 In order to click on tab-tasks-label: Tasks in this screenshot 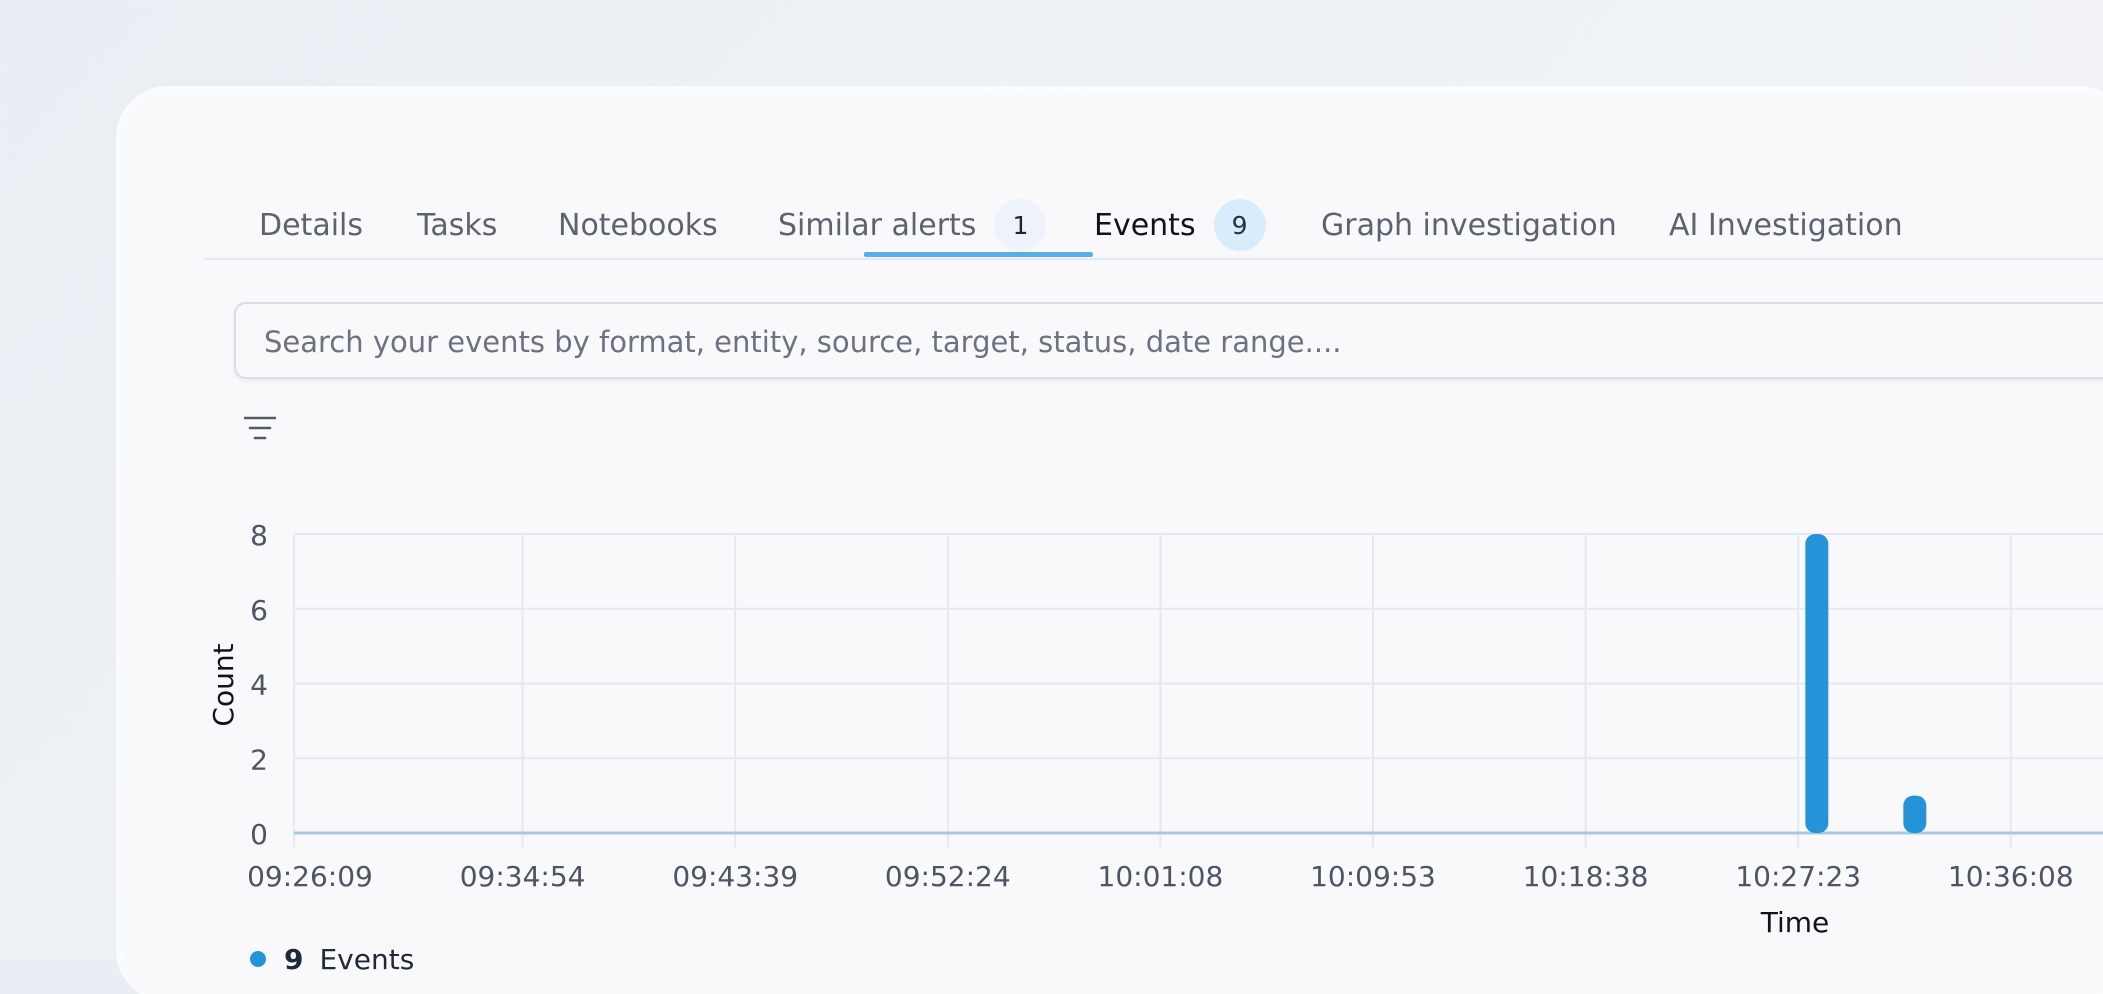, I will do `click(457, 225)`.